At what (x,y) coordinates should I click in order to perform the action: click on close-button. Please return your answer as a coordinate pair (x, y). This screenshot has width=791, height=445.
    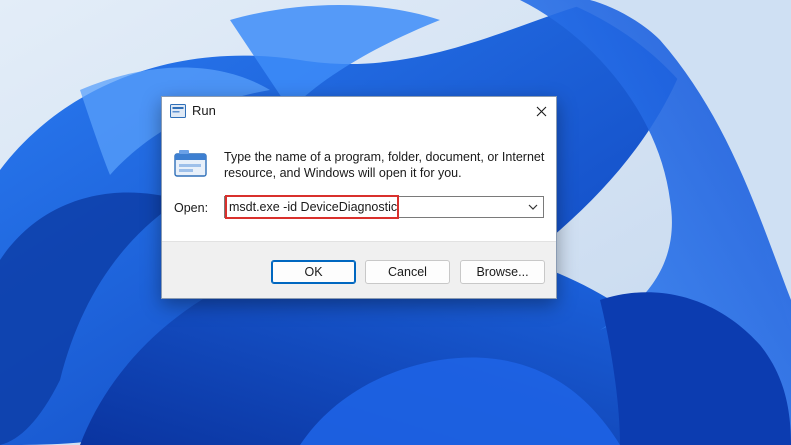
    Looking at the image, I should click on (541, 111).